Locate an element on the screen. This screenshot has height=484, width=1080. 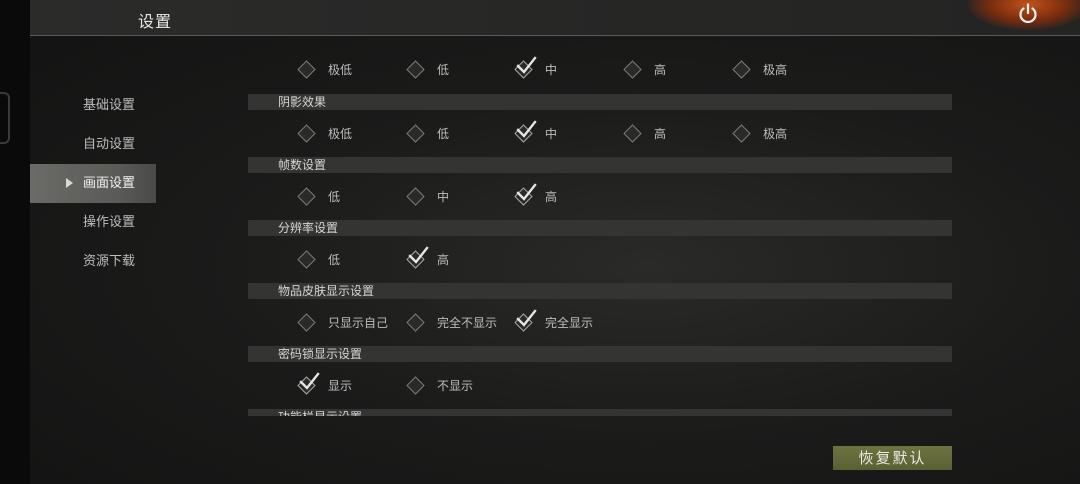
sidebar-item-label: 自动设置 is located at coordinates (109, 144).